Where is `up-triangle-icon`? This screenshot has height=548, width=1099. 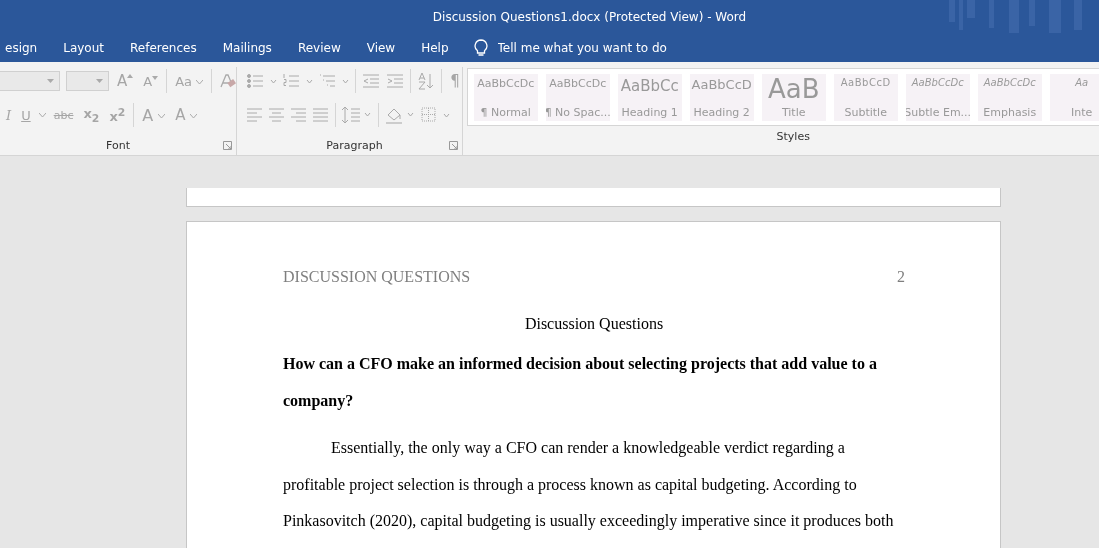 up-triangle-icon is located at coordinates (130, 76).